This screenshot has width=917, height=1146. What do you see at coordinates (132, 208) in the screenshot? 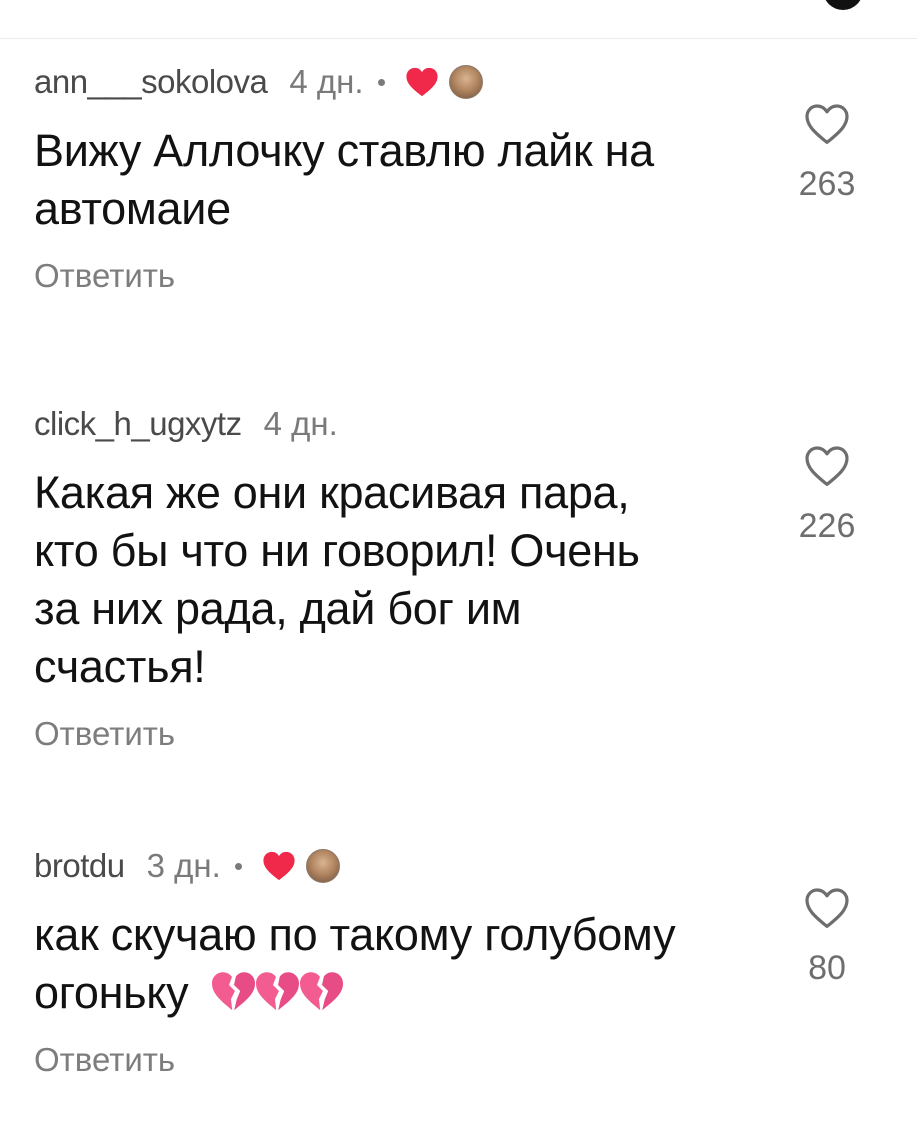
I see `comment-text-line: автомаие` at bounding box center [132, 208].